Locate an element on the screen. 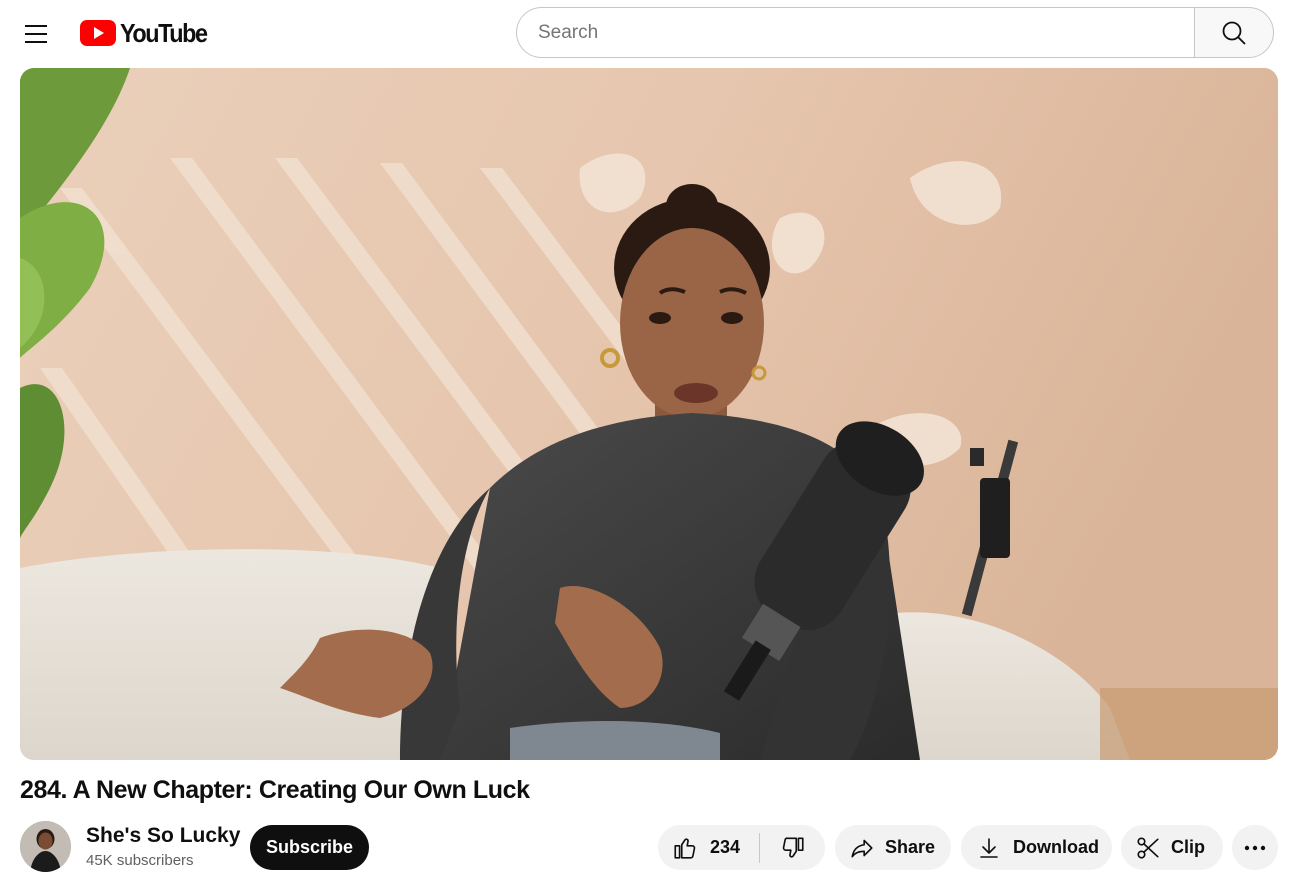  scissors-icon is located at coordinates (1148, 848).